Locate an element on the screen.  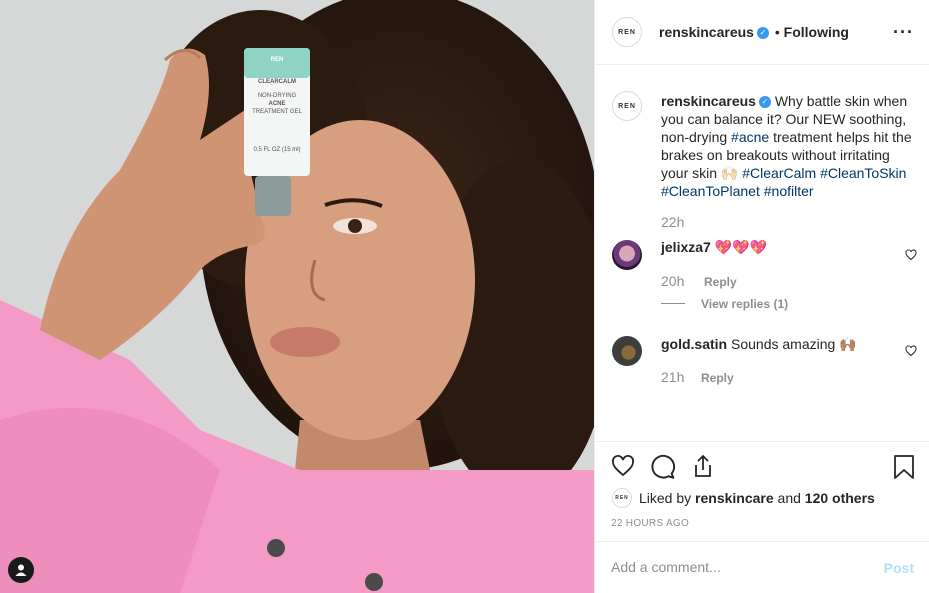
hashtag-cleantoplanet: #CleanToPlanet is located at coordinates (710, 191).